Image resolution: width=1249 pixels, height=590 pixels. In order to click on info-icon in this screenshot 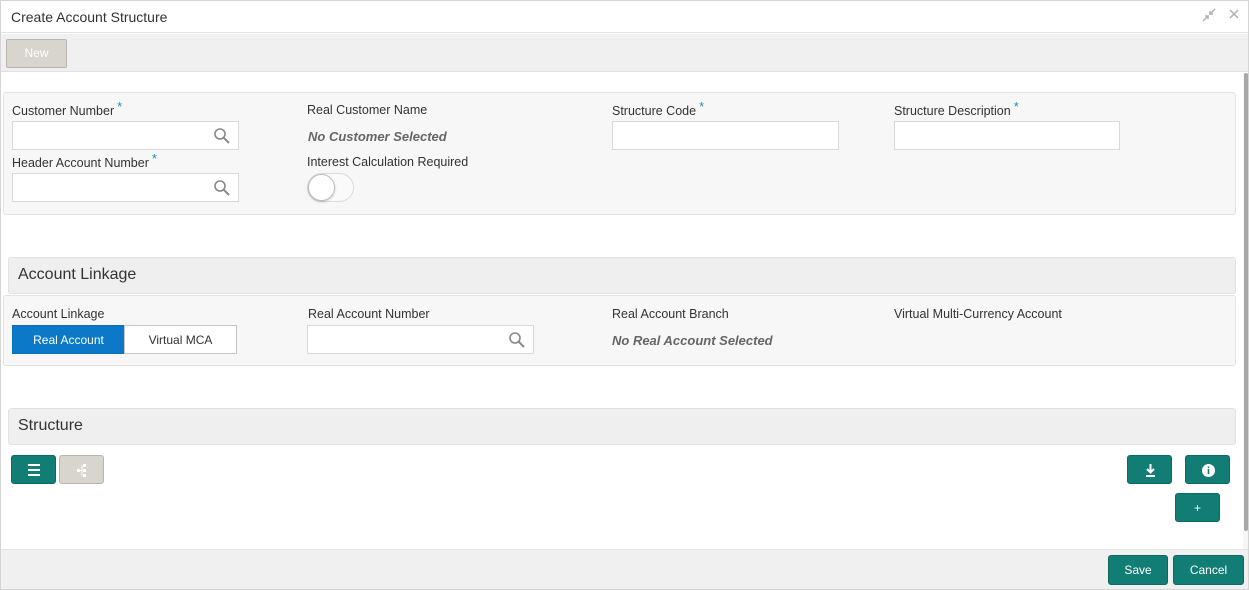, I will do `click(1208, 470)`.